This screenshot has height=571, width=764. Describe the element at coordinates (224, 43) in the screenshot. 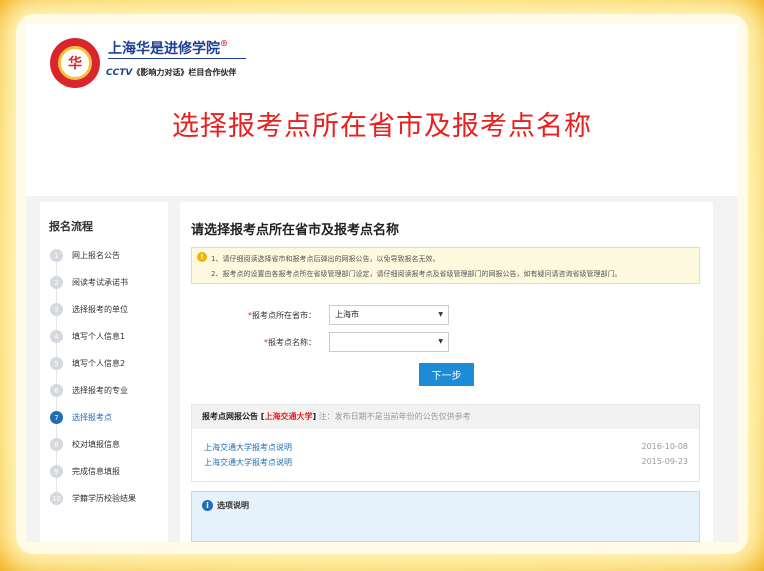

I see `registered-mark: ®` at that location.